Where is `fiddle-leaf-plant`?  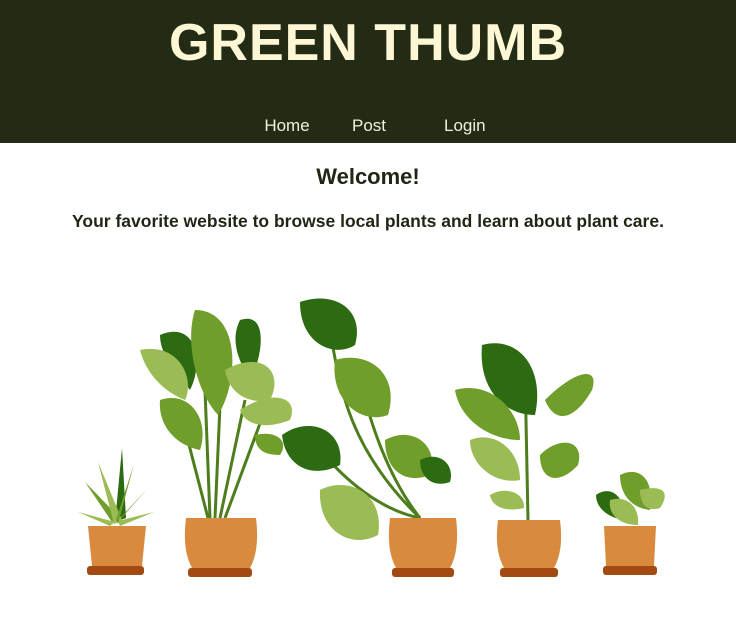
fiddle-leaf-plant is located at coordinates (524, 460).